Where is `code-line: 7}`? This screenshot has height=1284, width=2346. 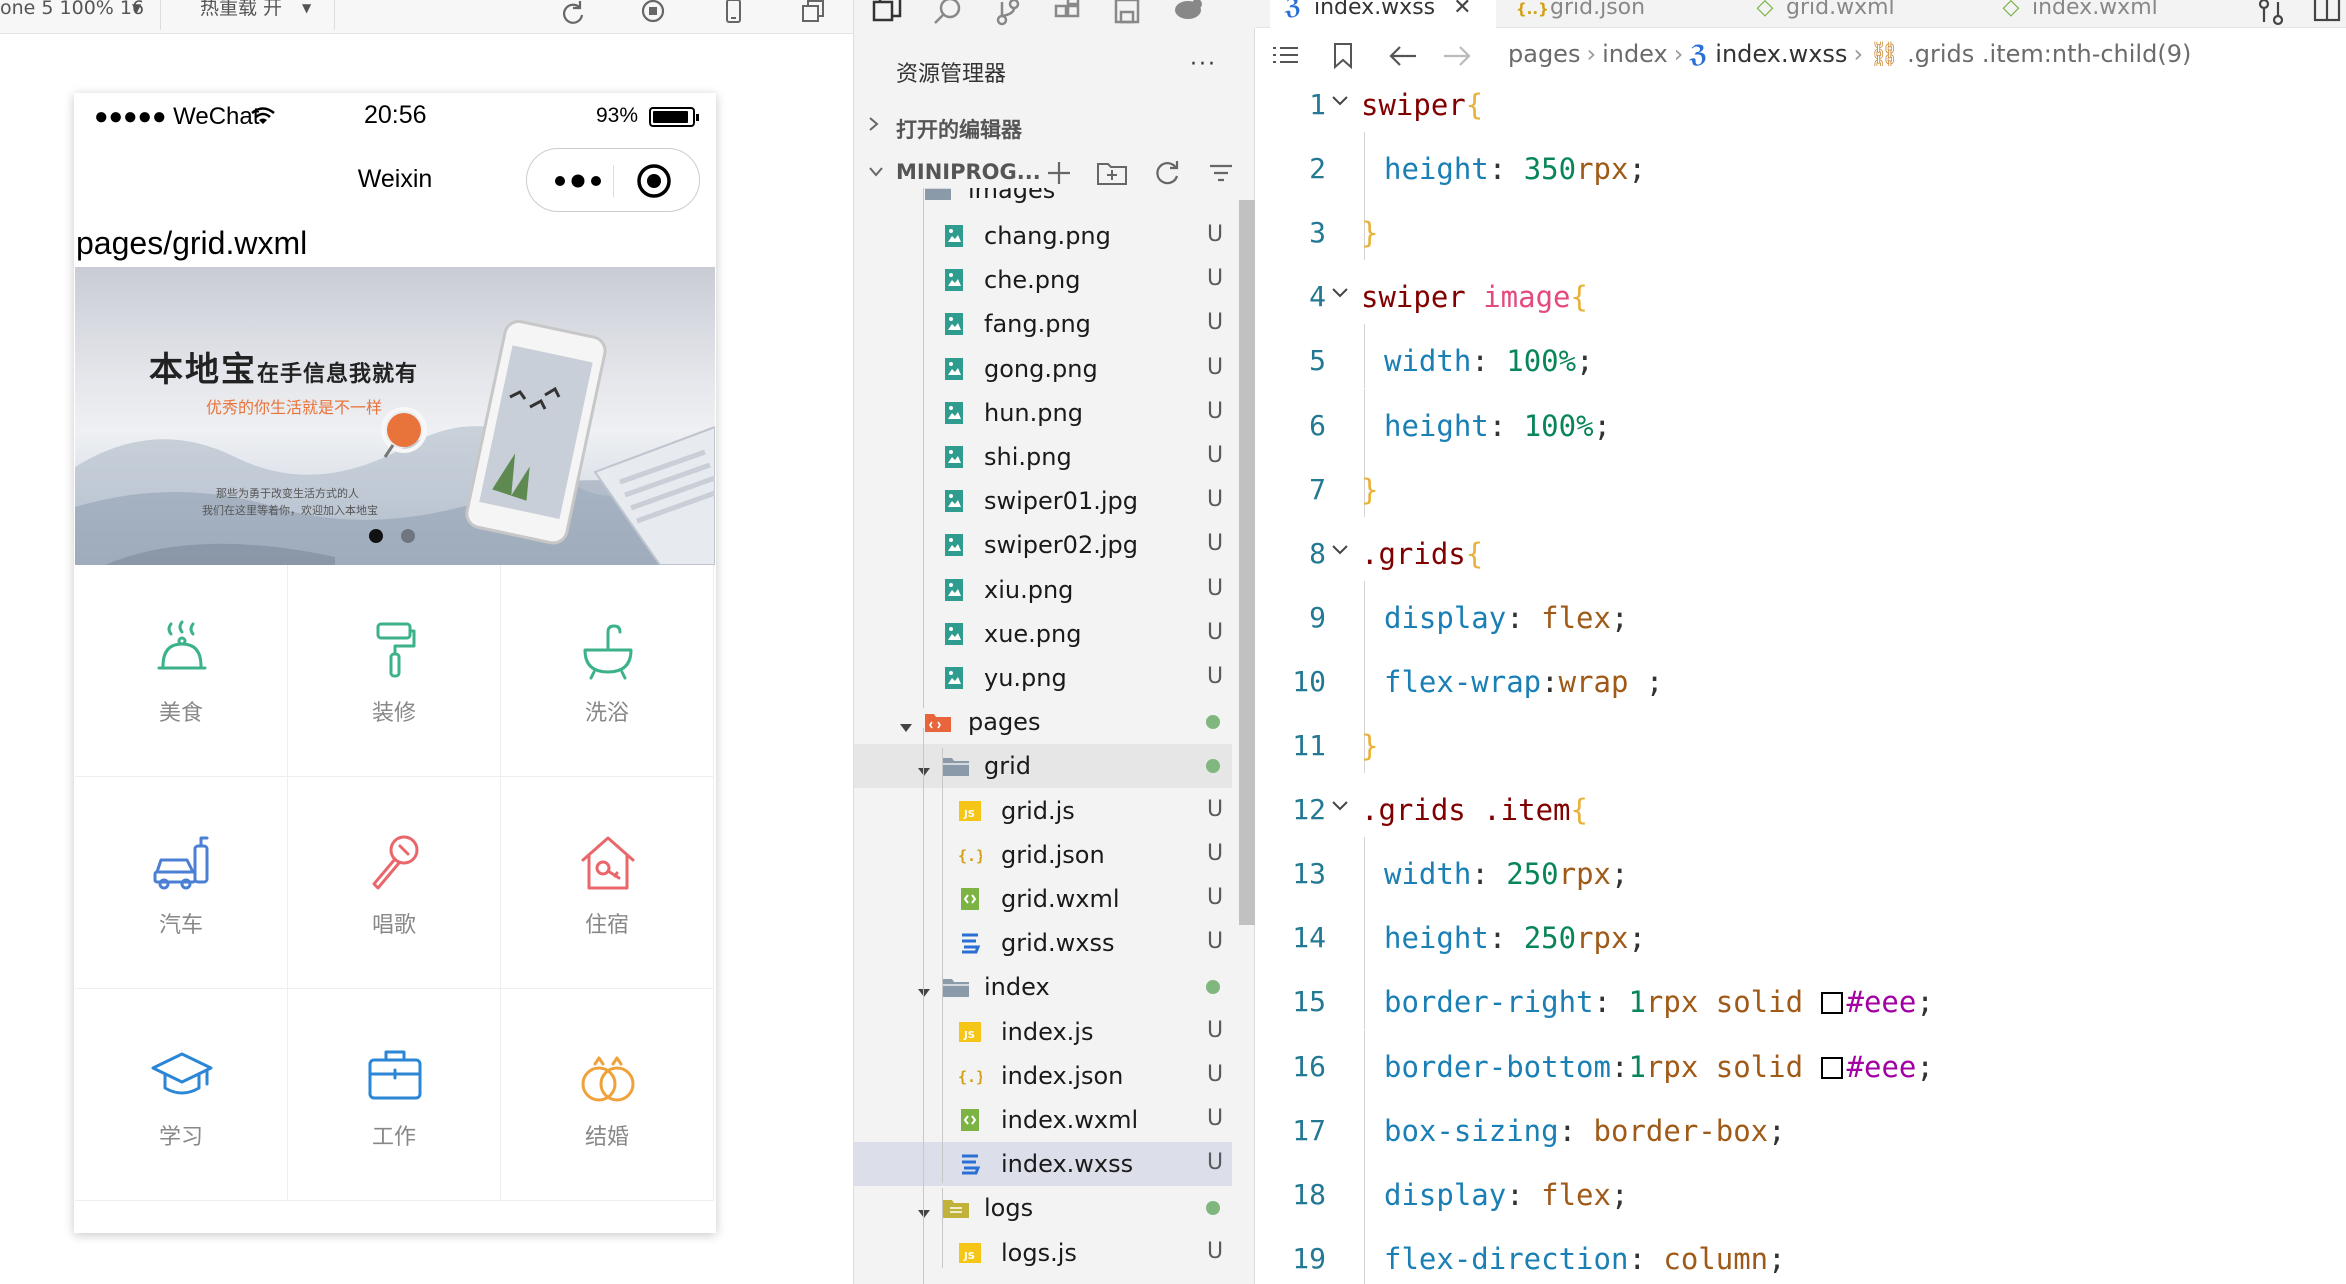 code-line: 7} is located at coordinates (1801, 494).